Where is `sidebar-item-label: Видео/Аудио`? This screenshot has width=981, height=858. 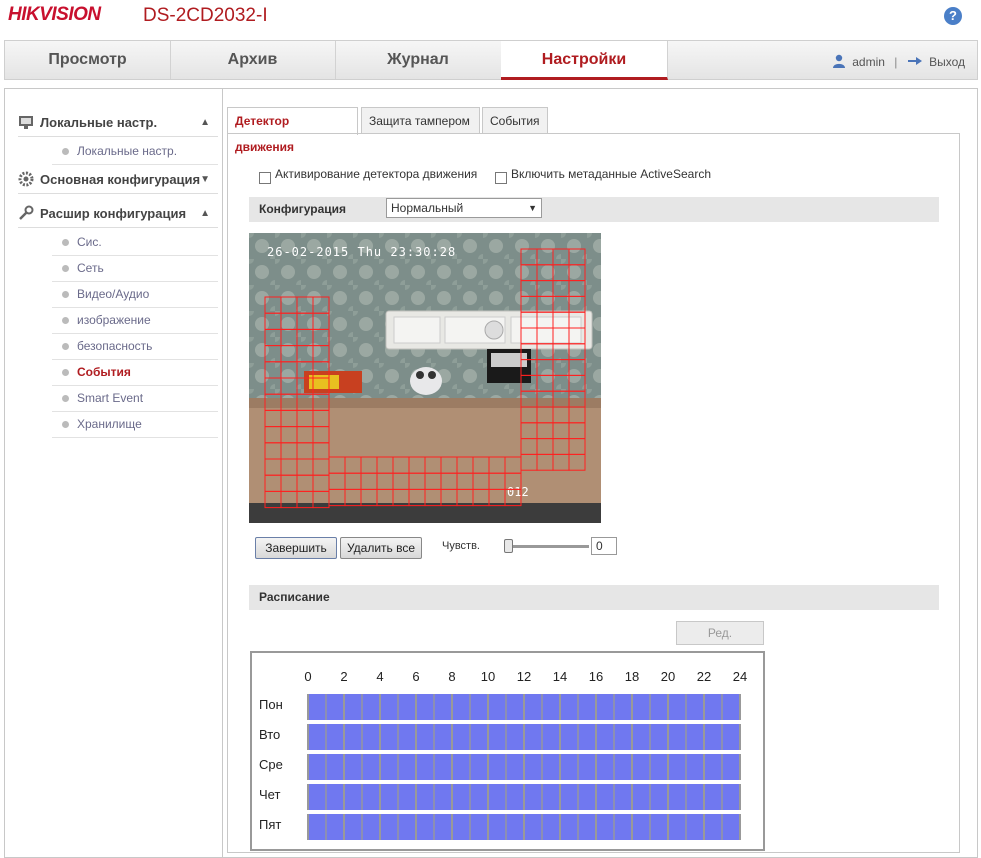 sidebar-item-label: Видео/Аудио is located at coordinates (113, 294).